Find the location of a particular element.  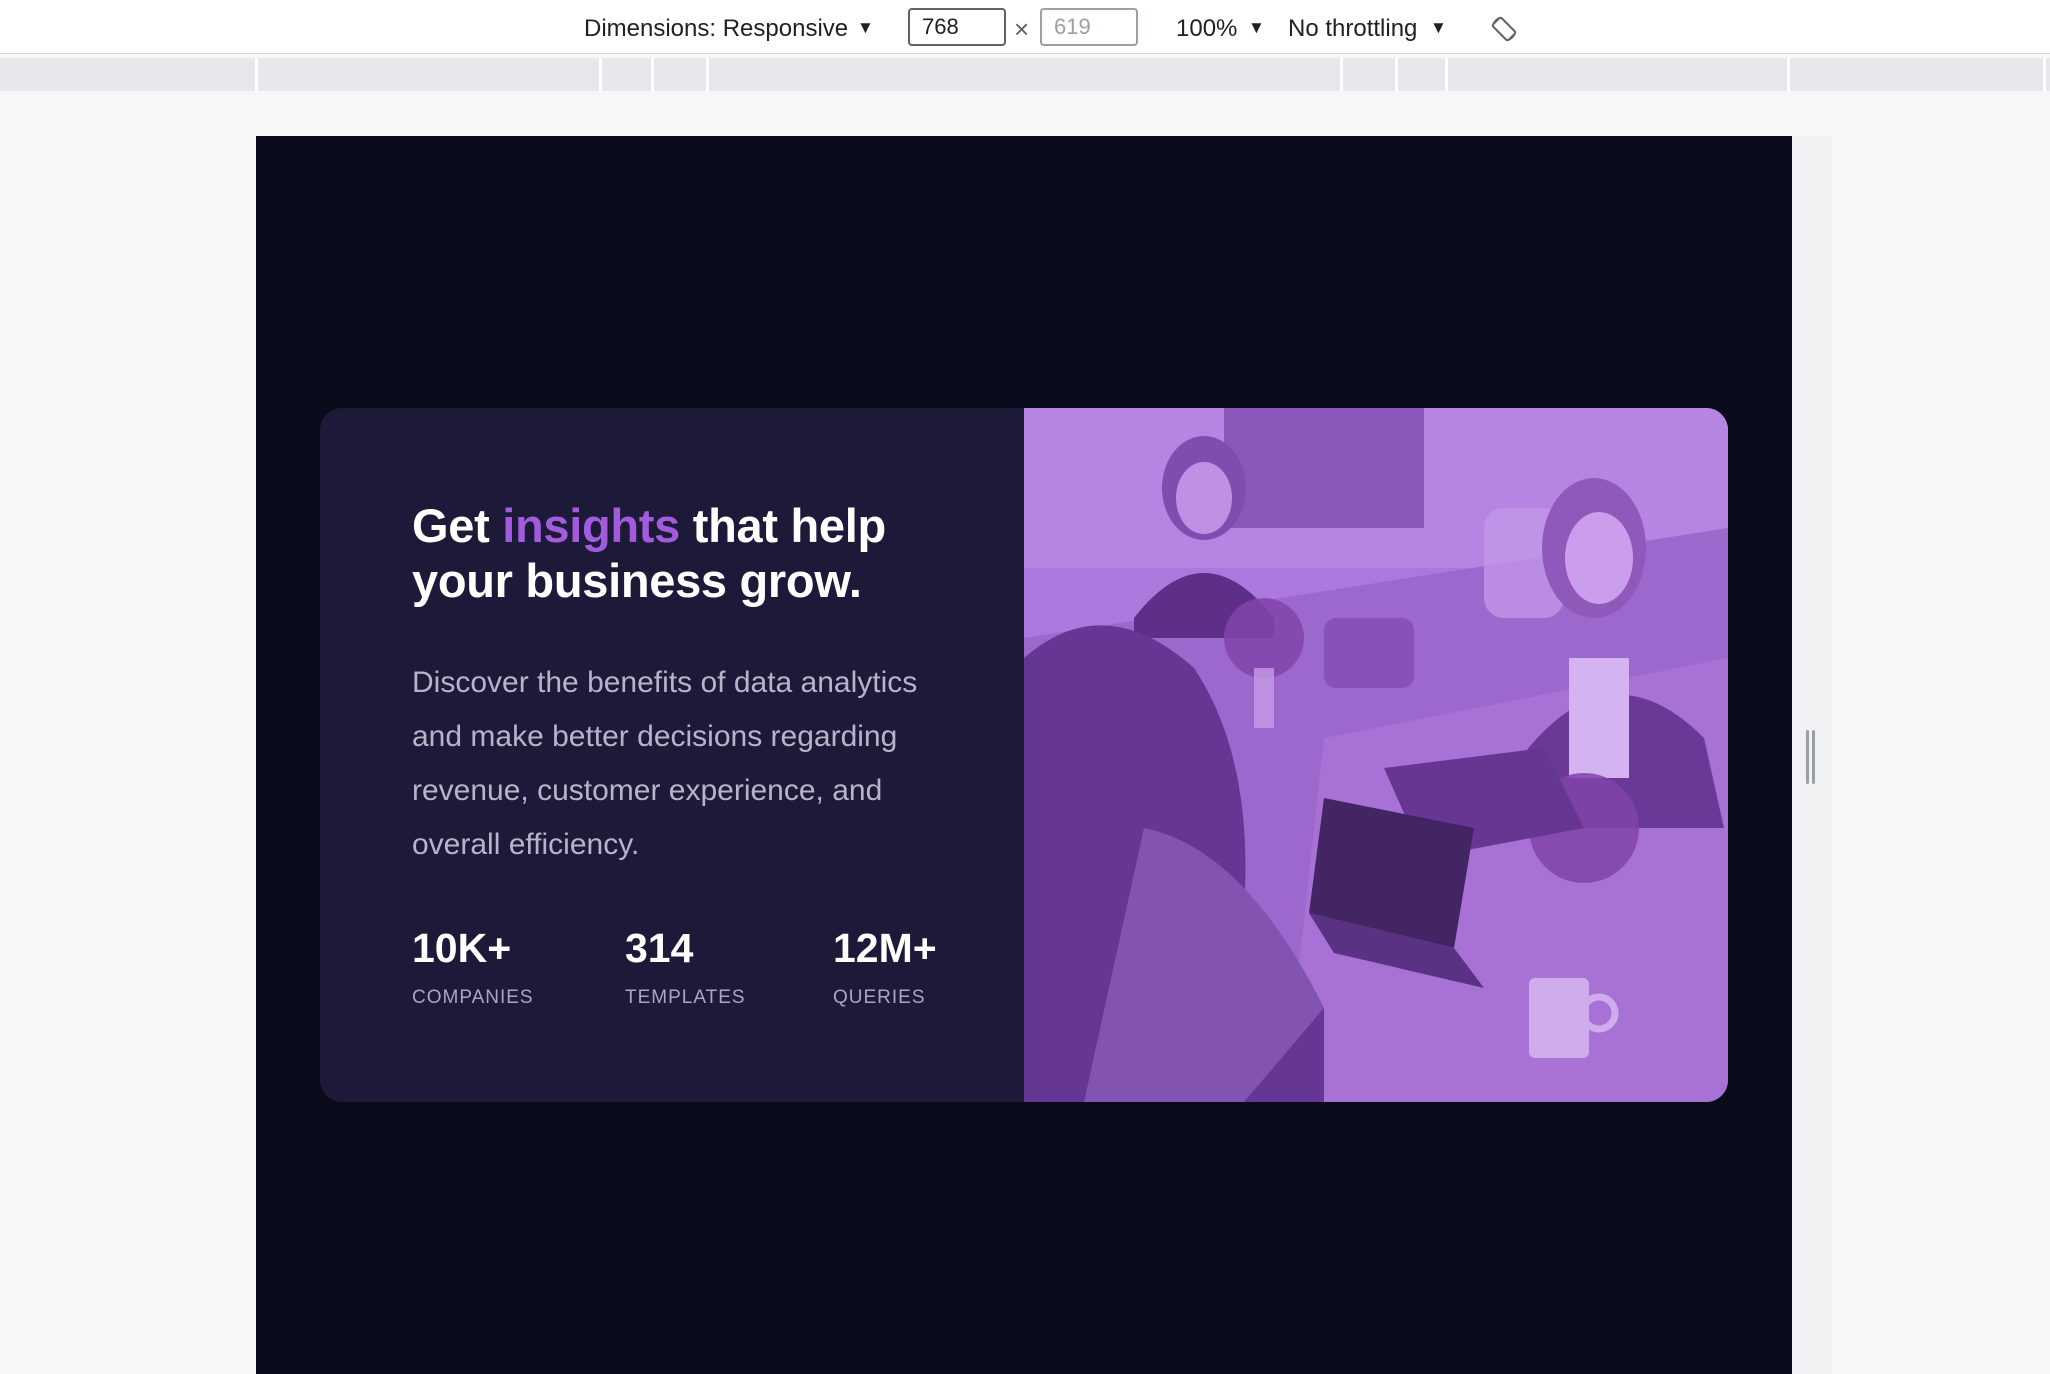

stat-companies: 10K+ COMPANIES is located at coordinates (473, 967).